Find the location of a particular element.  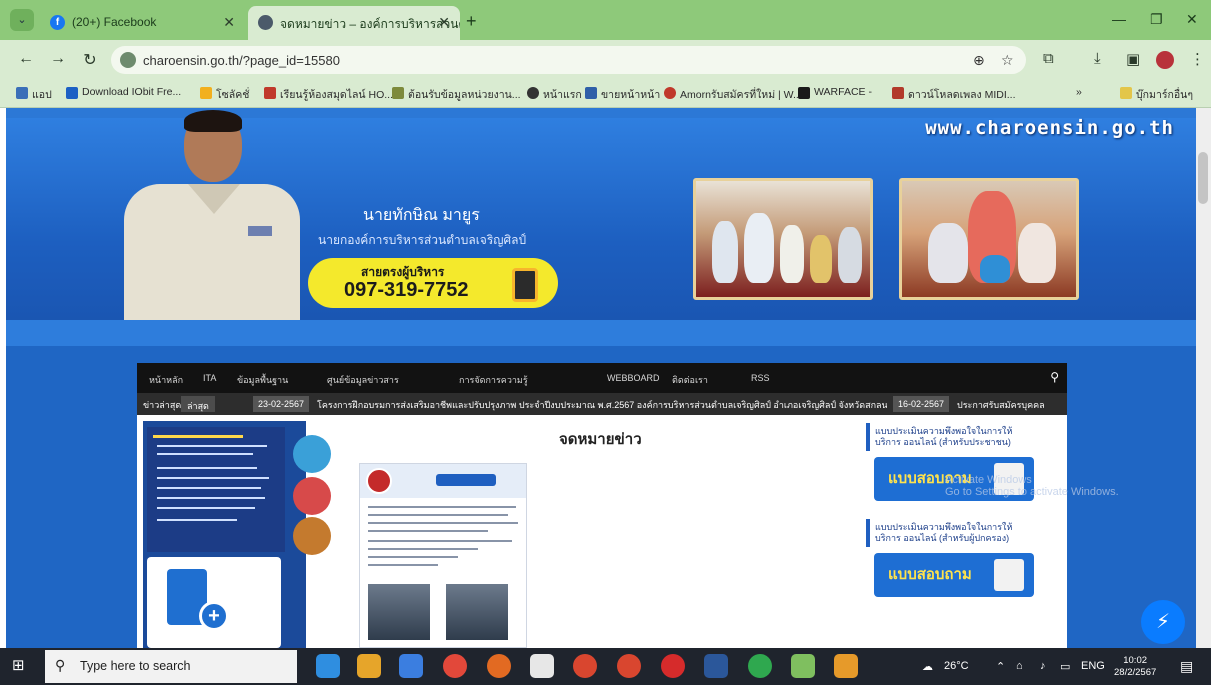

nav-rss: RSS is located at coordinates (760, 378).